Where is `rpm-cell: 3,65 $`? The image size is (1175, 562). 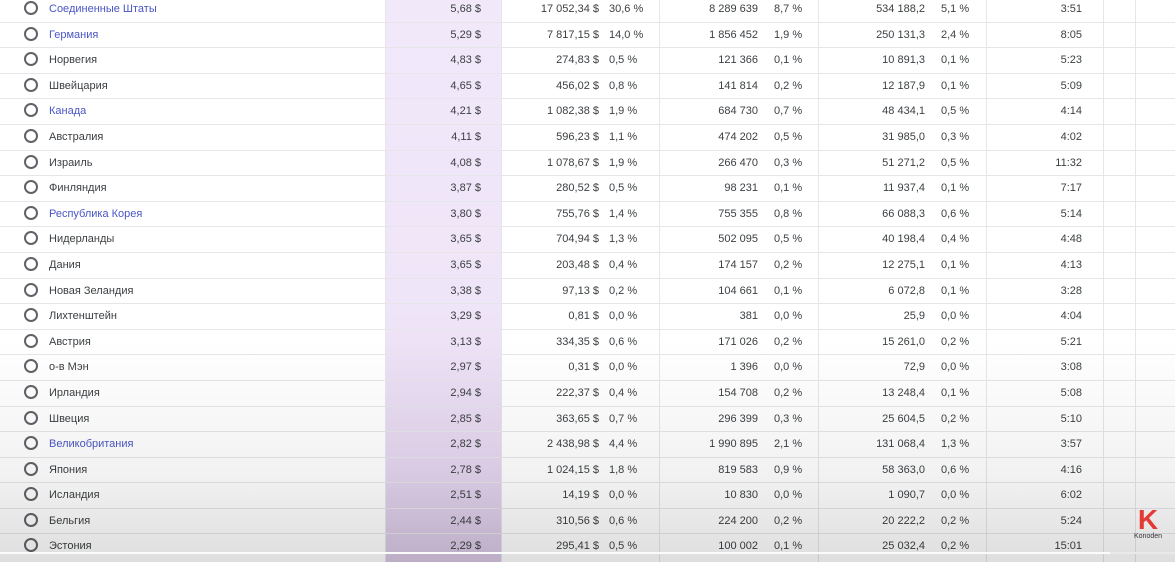 rpm-cell: 3,65 $ is located at coordinates (465, 239).